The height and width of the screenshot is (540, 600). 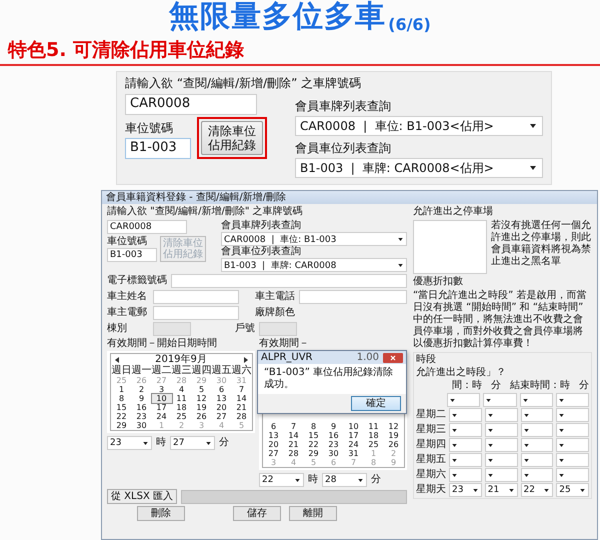 I want to click on column-header: 結束時間：時, so click(x=540, y=386).